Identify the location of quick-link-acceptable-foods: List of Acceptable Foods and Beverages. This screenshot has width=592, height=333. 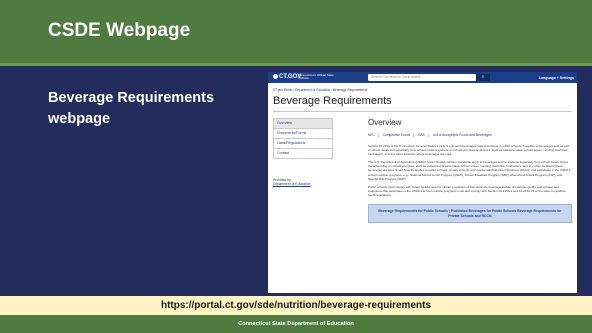
(462, 135).